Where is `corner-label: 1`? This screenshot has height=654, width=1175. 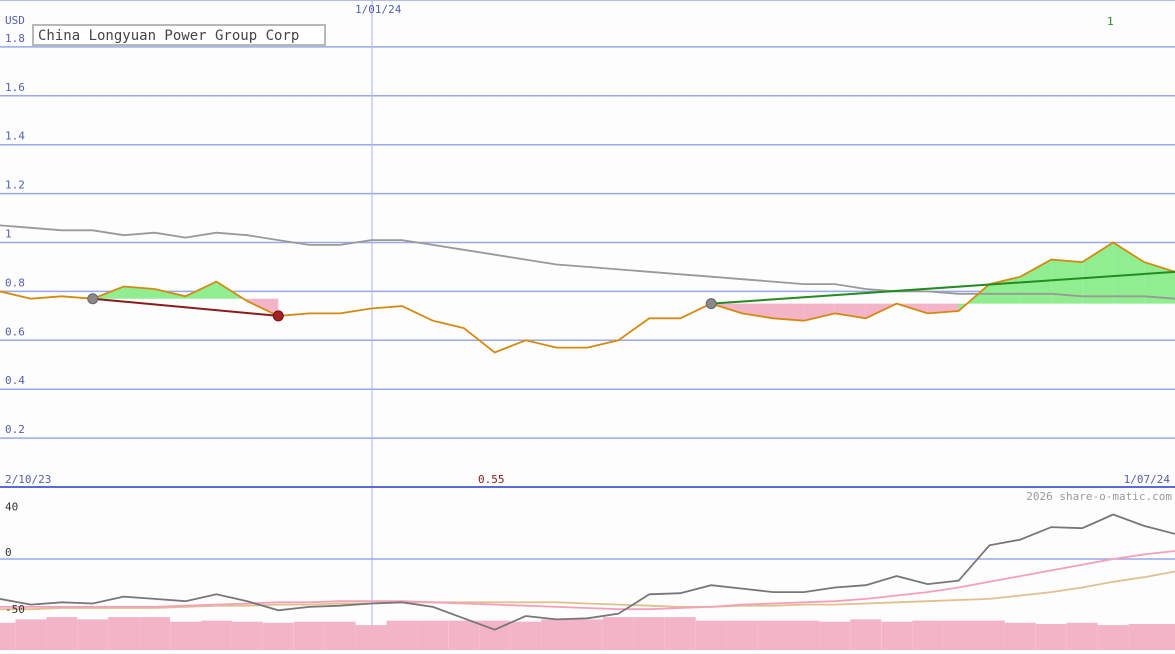 corner-label: 1 is located at coordinates (1110, 21).